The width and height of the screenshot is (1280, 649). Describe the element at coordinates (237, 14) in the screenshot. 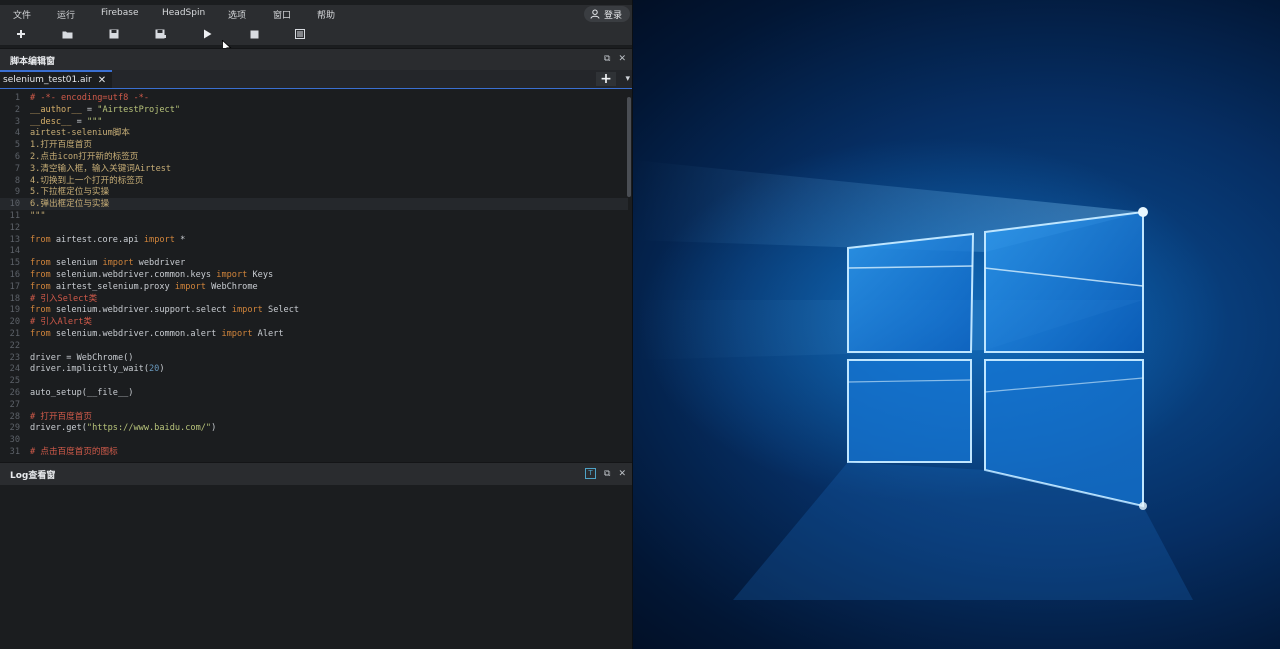

I see `menu-options: 选项` at that location.